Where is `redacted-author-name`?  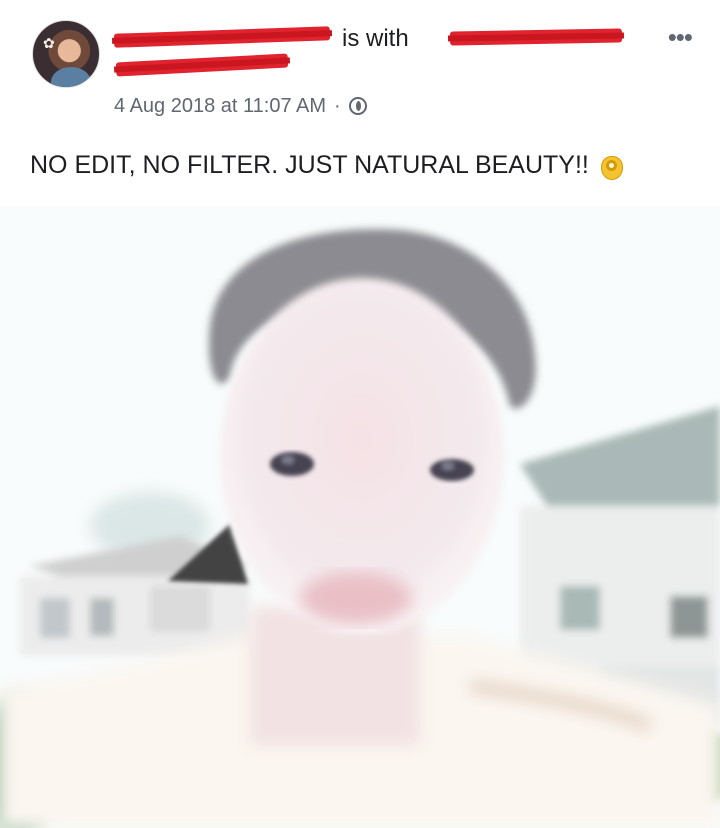 redacted-author-name is located at coordinates (222, 37).